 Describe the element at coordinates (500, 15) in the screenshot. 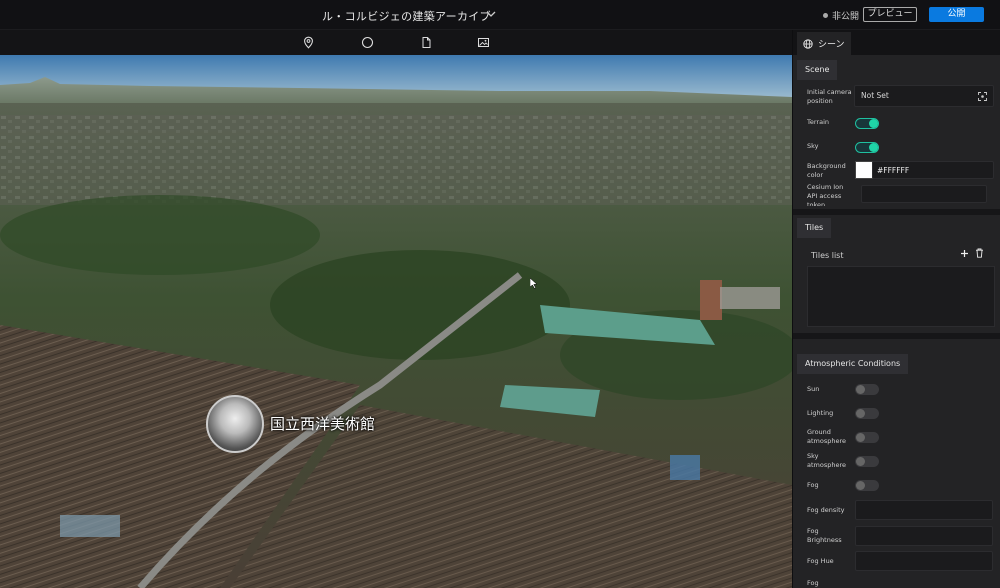

I see `top-bar: ル・コルビジェの建築アーカイブ 非公開 プレビュー 公開` at that location.